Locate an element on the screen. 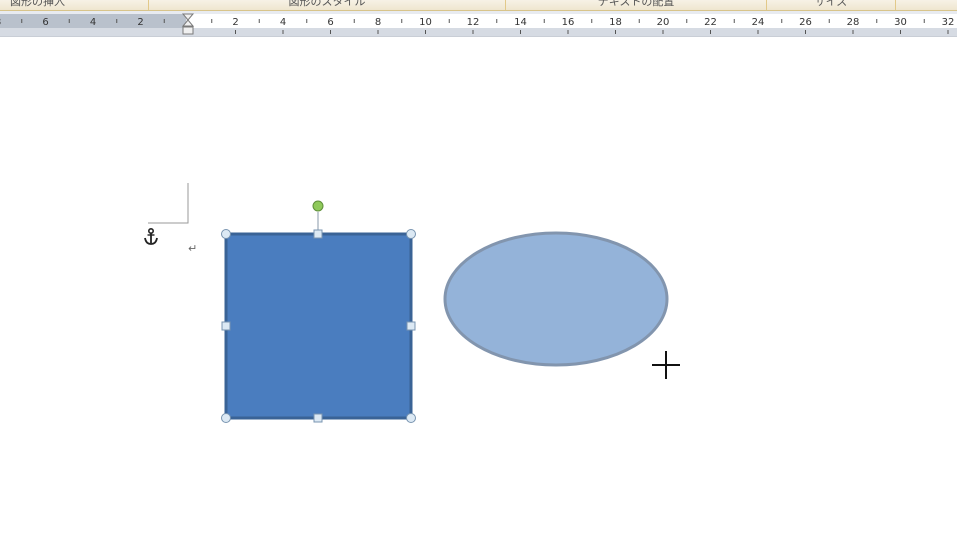  ruler-label: 18 is located at coordinates (615, 22).